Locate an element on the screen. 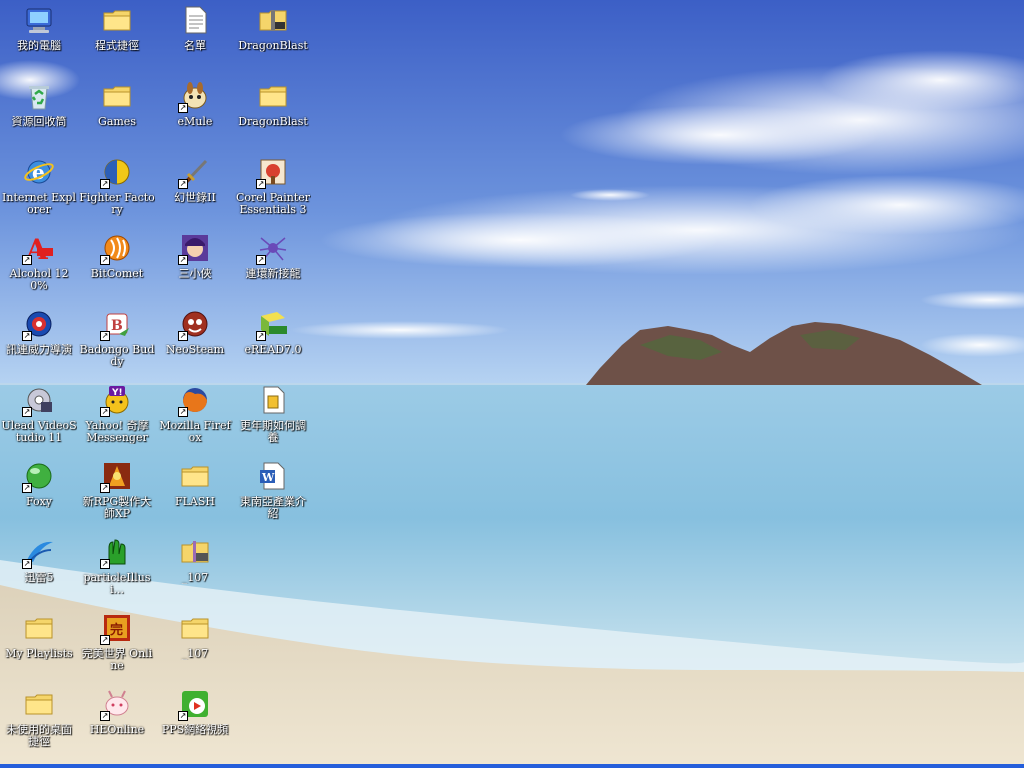  desktop-icon: e Internet Explorer is located at coordinates (39, 192).